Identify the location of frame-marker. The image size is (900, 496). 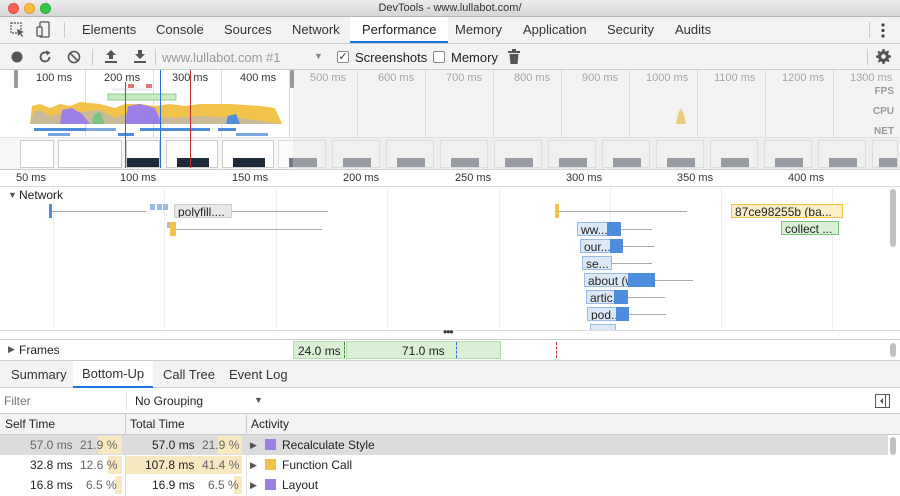
(344, 350).